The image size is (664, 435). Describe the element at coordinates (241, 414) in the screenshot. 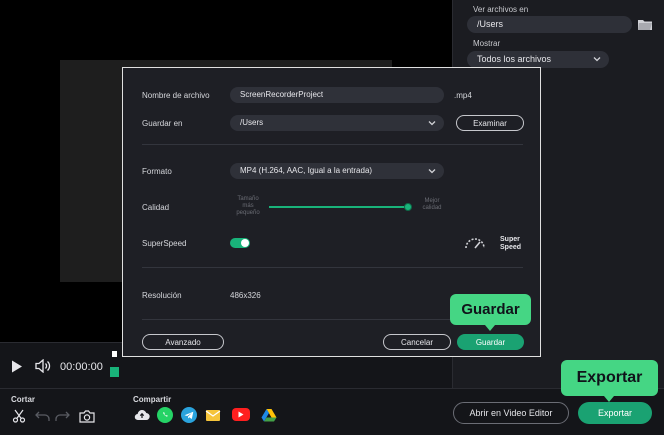

I see `youtube-icon` at that location.